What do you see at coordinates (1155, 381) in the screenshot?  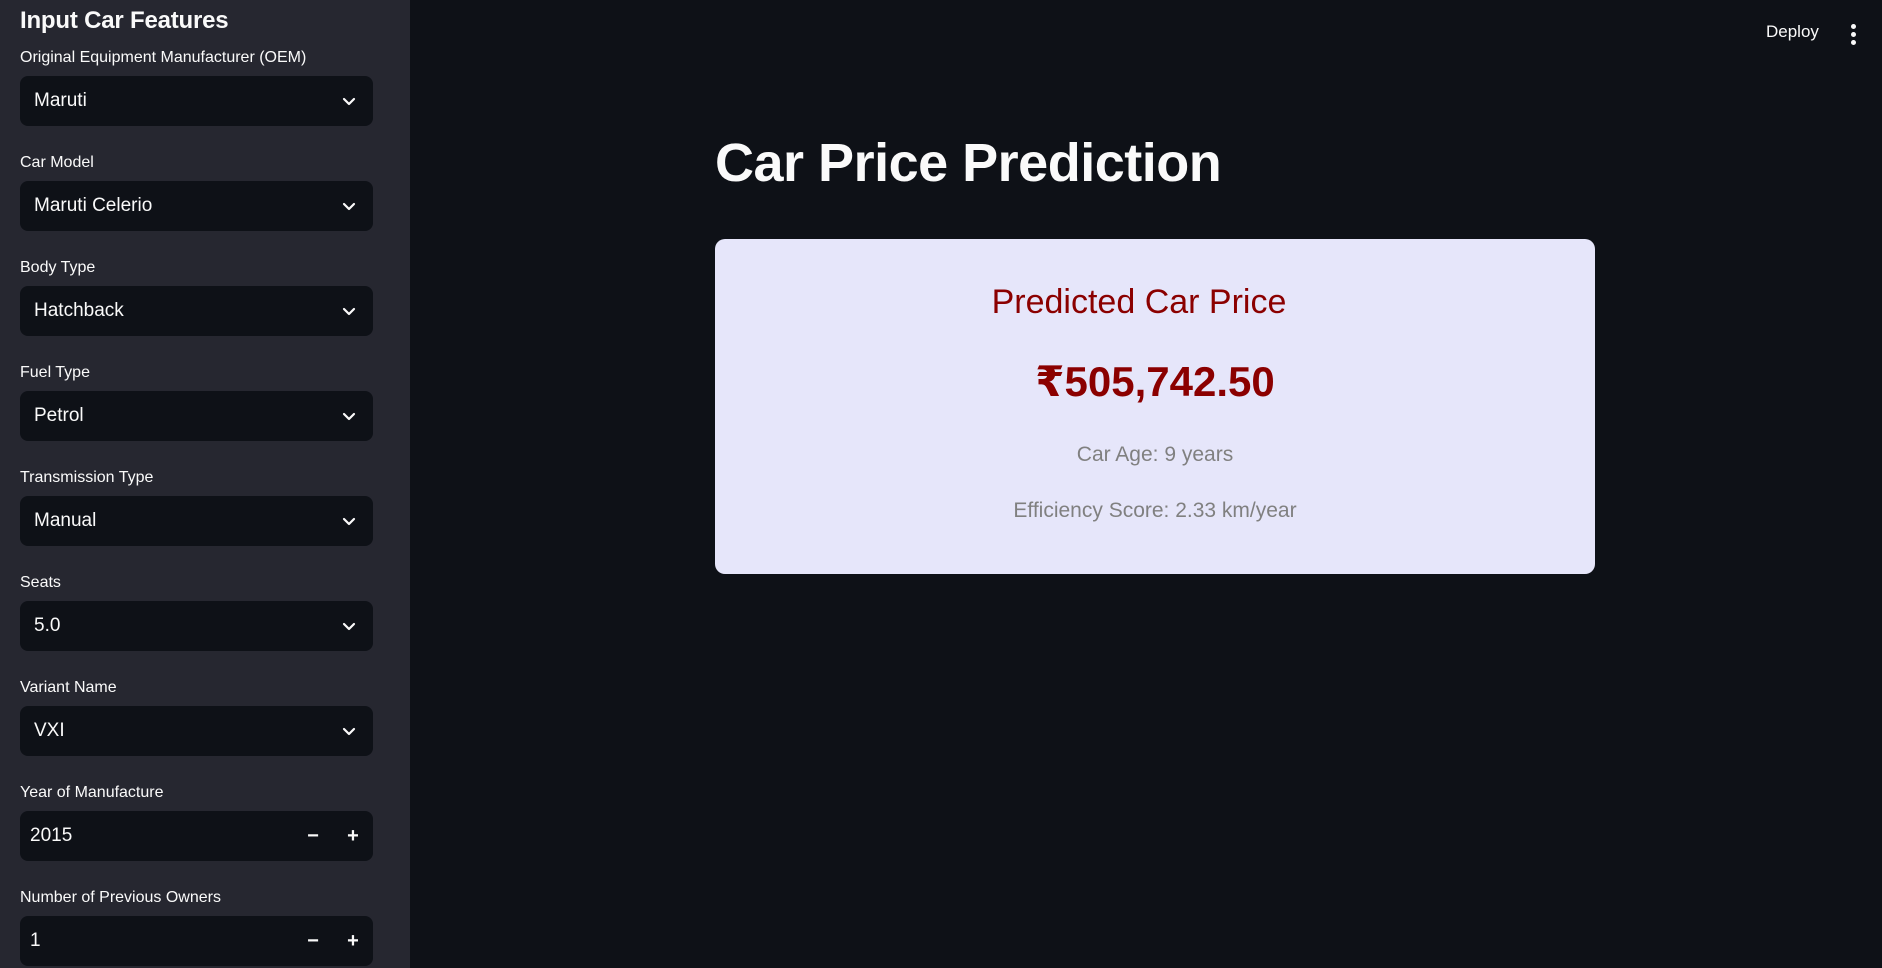 I see `predicted-price: ₹505,742.50` at bounding box center [1155, 381].